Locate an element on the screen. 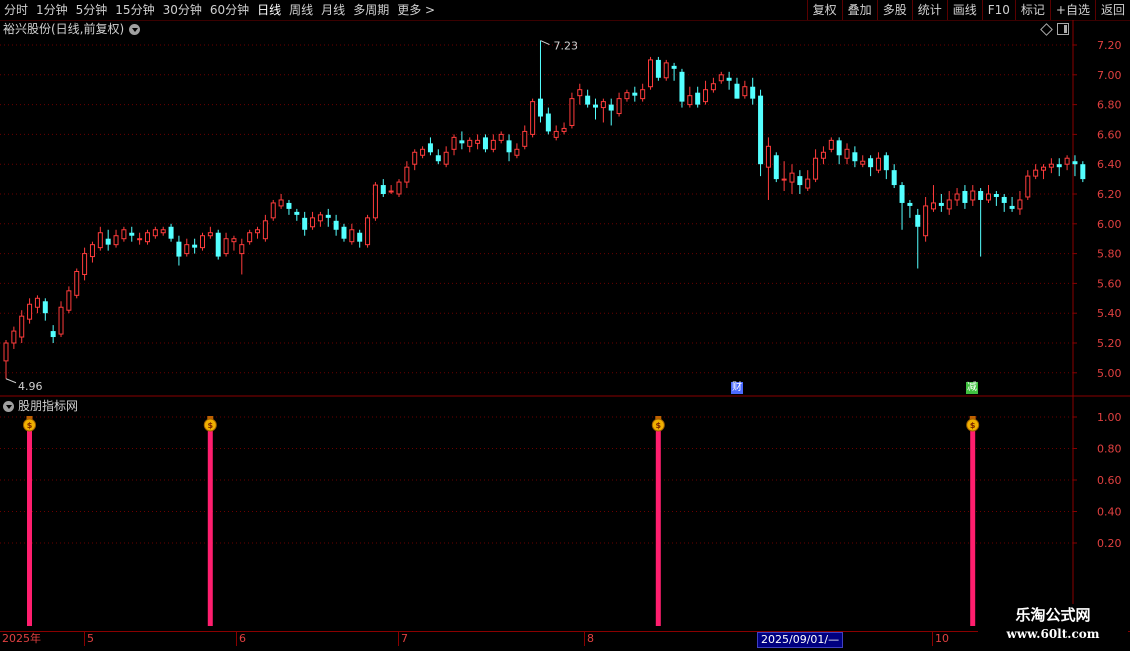 This screenshot has height=651, width=1130. chevron-down-icon is located at coordinates (8, 406).